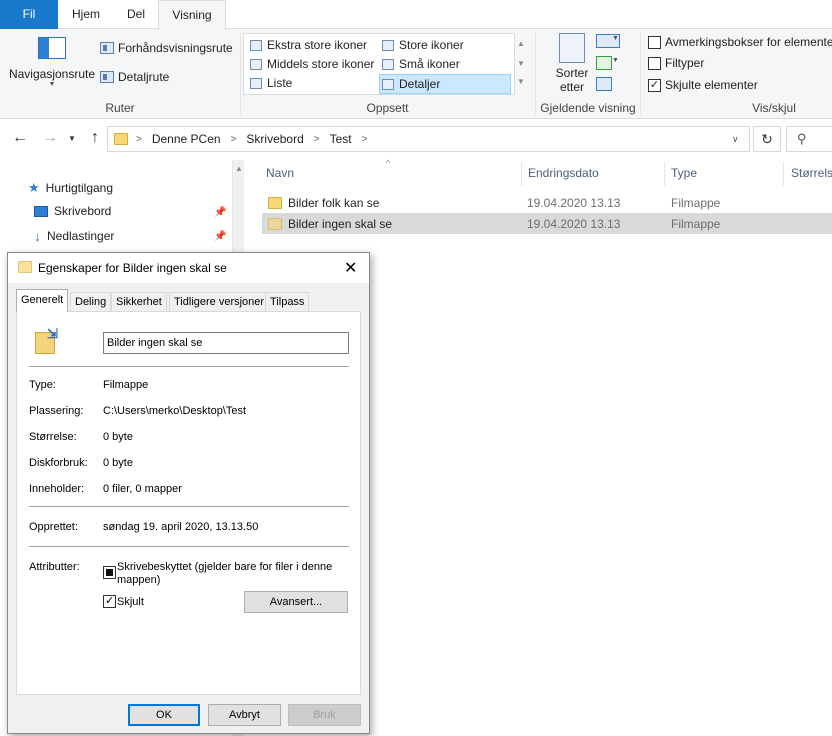 This screenshot has height=736, width=832. Describe the element at coordinates (239, 168) in the screenshot. I see `scroll-up-arrow: ▲` at that location.